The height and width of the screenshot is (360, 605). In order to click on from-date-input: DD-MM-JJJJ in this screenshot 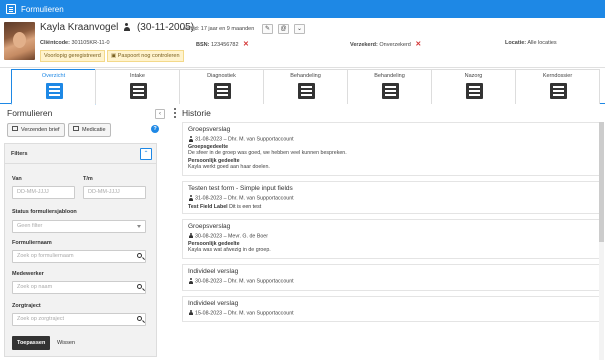, I will do `click(43, 192)`.